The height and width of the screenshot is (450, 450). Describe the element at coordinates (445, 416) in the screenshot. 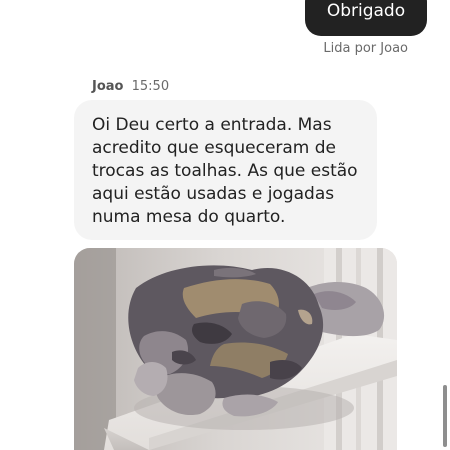

I see `scrollbar-thumb` at that location.